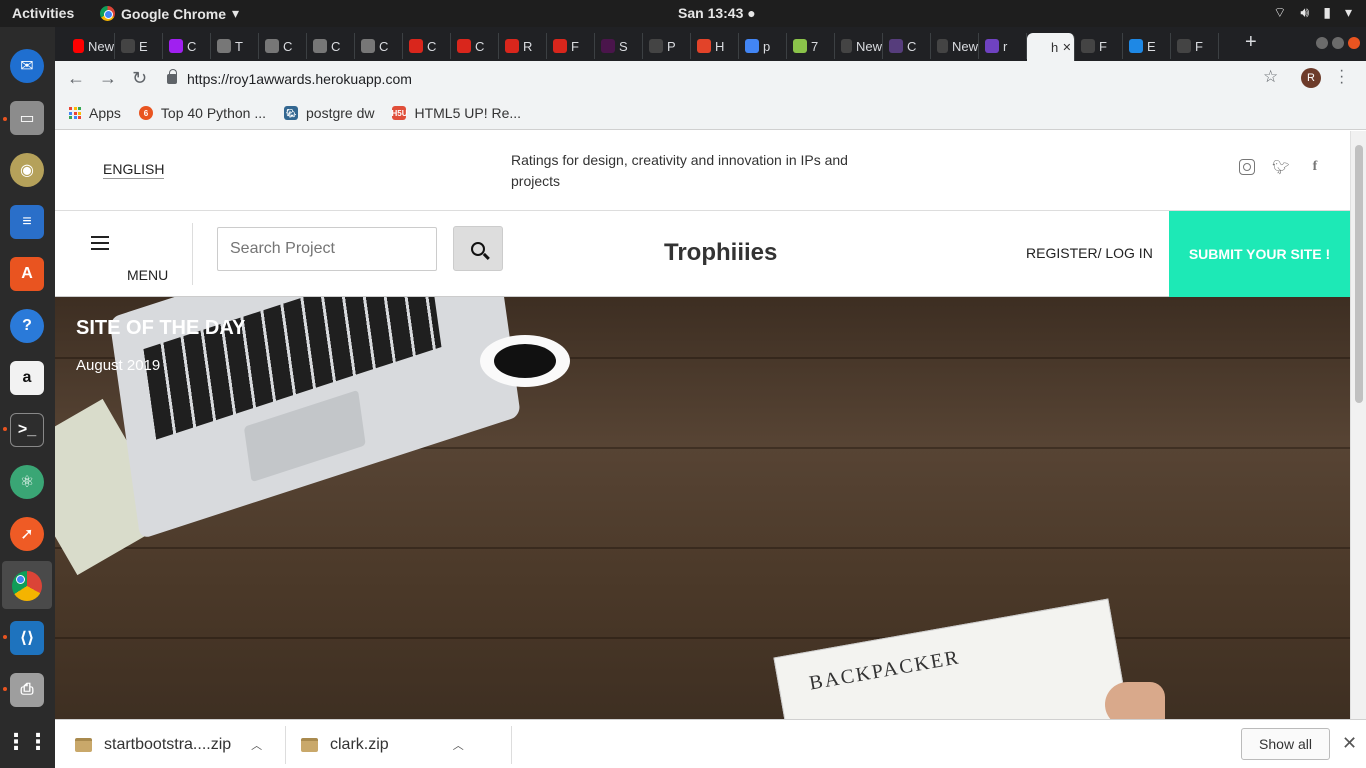 This screenshot has height=768, width=1366. What do you see at coordinates (1251, 42) in the screenshot?
I see `new-tab-button: +` at bounding box center [1251, 42].